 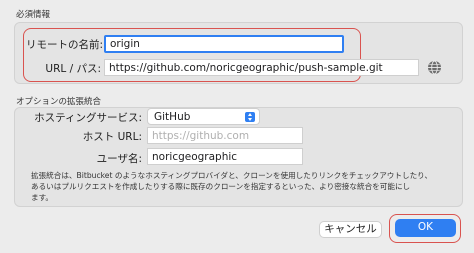 What do you see at coordinates (88, 118) in the screenshot?
I see `hosting-label: ホスティングサービス:` at bounding box center [88, 118].